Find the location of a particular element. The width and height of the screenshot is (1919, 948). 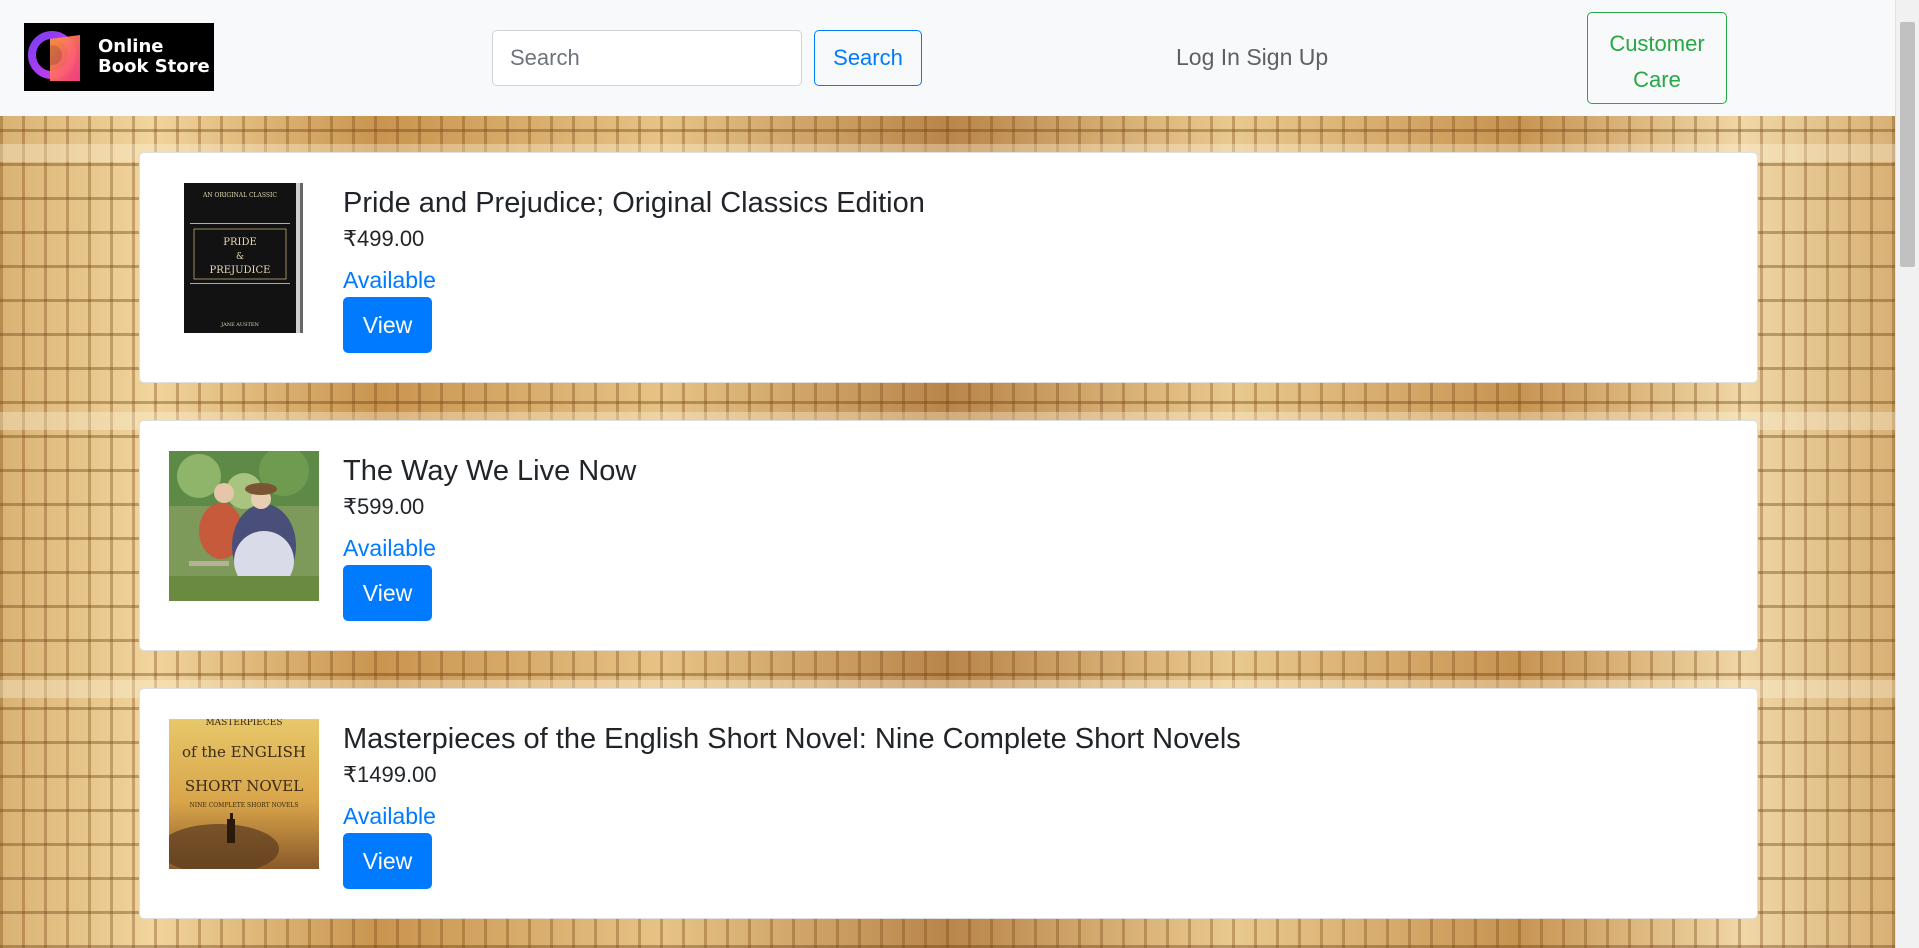

customer-care-button: Customer Care is located at coordinates (1657, 58).